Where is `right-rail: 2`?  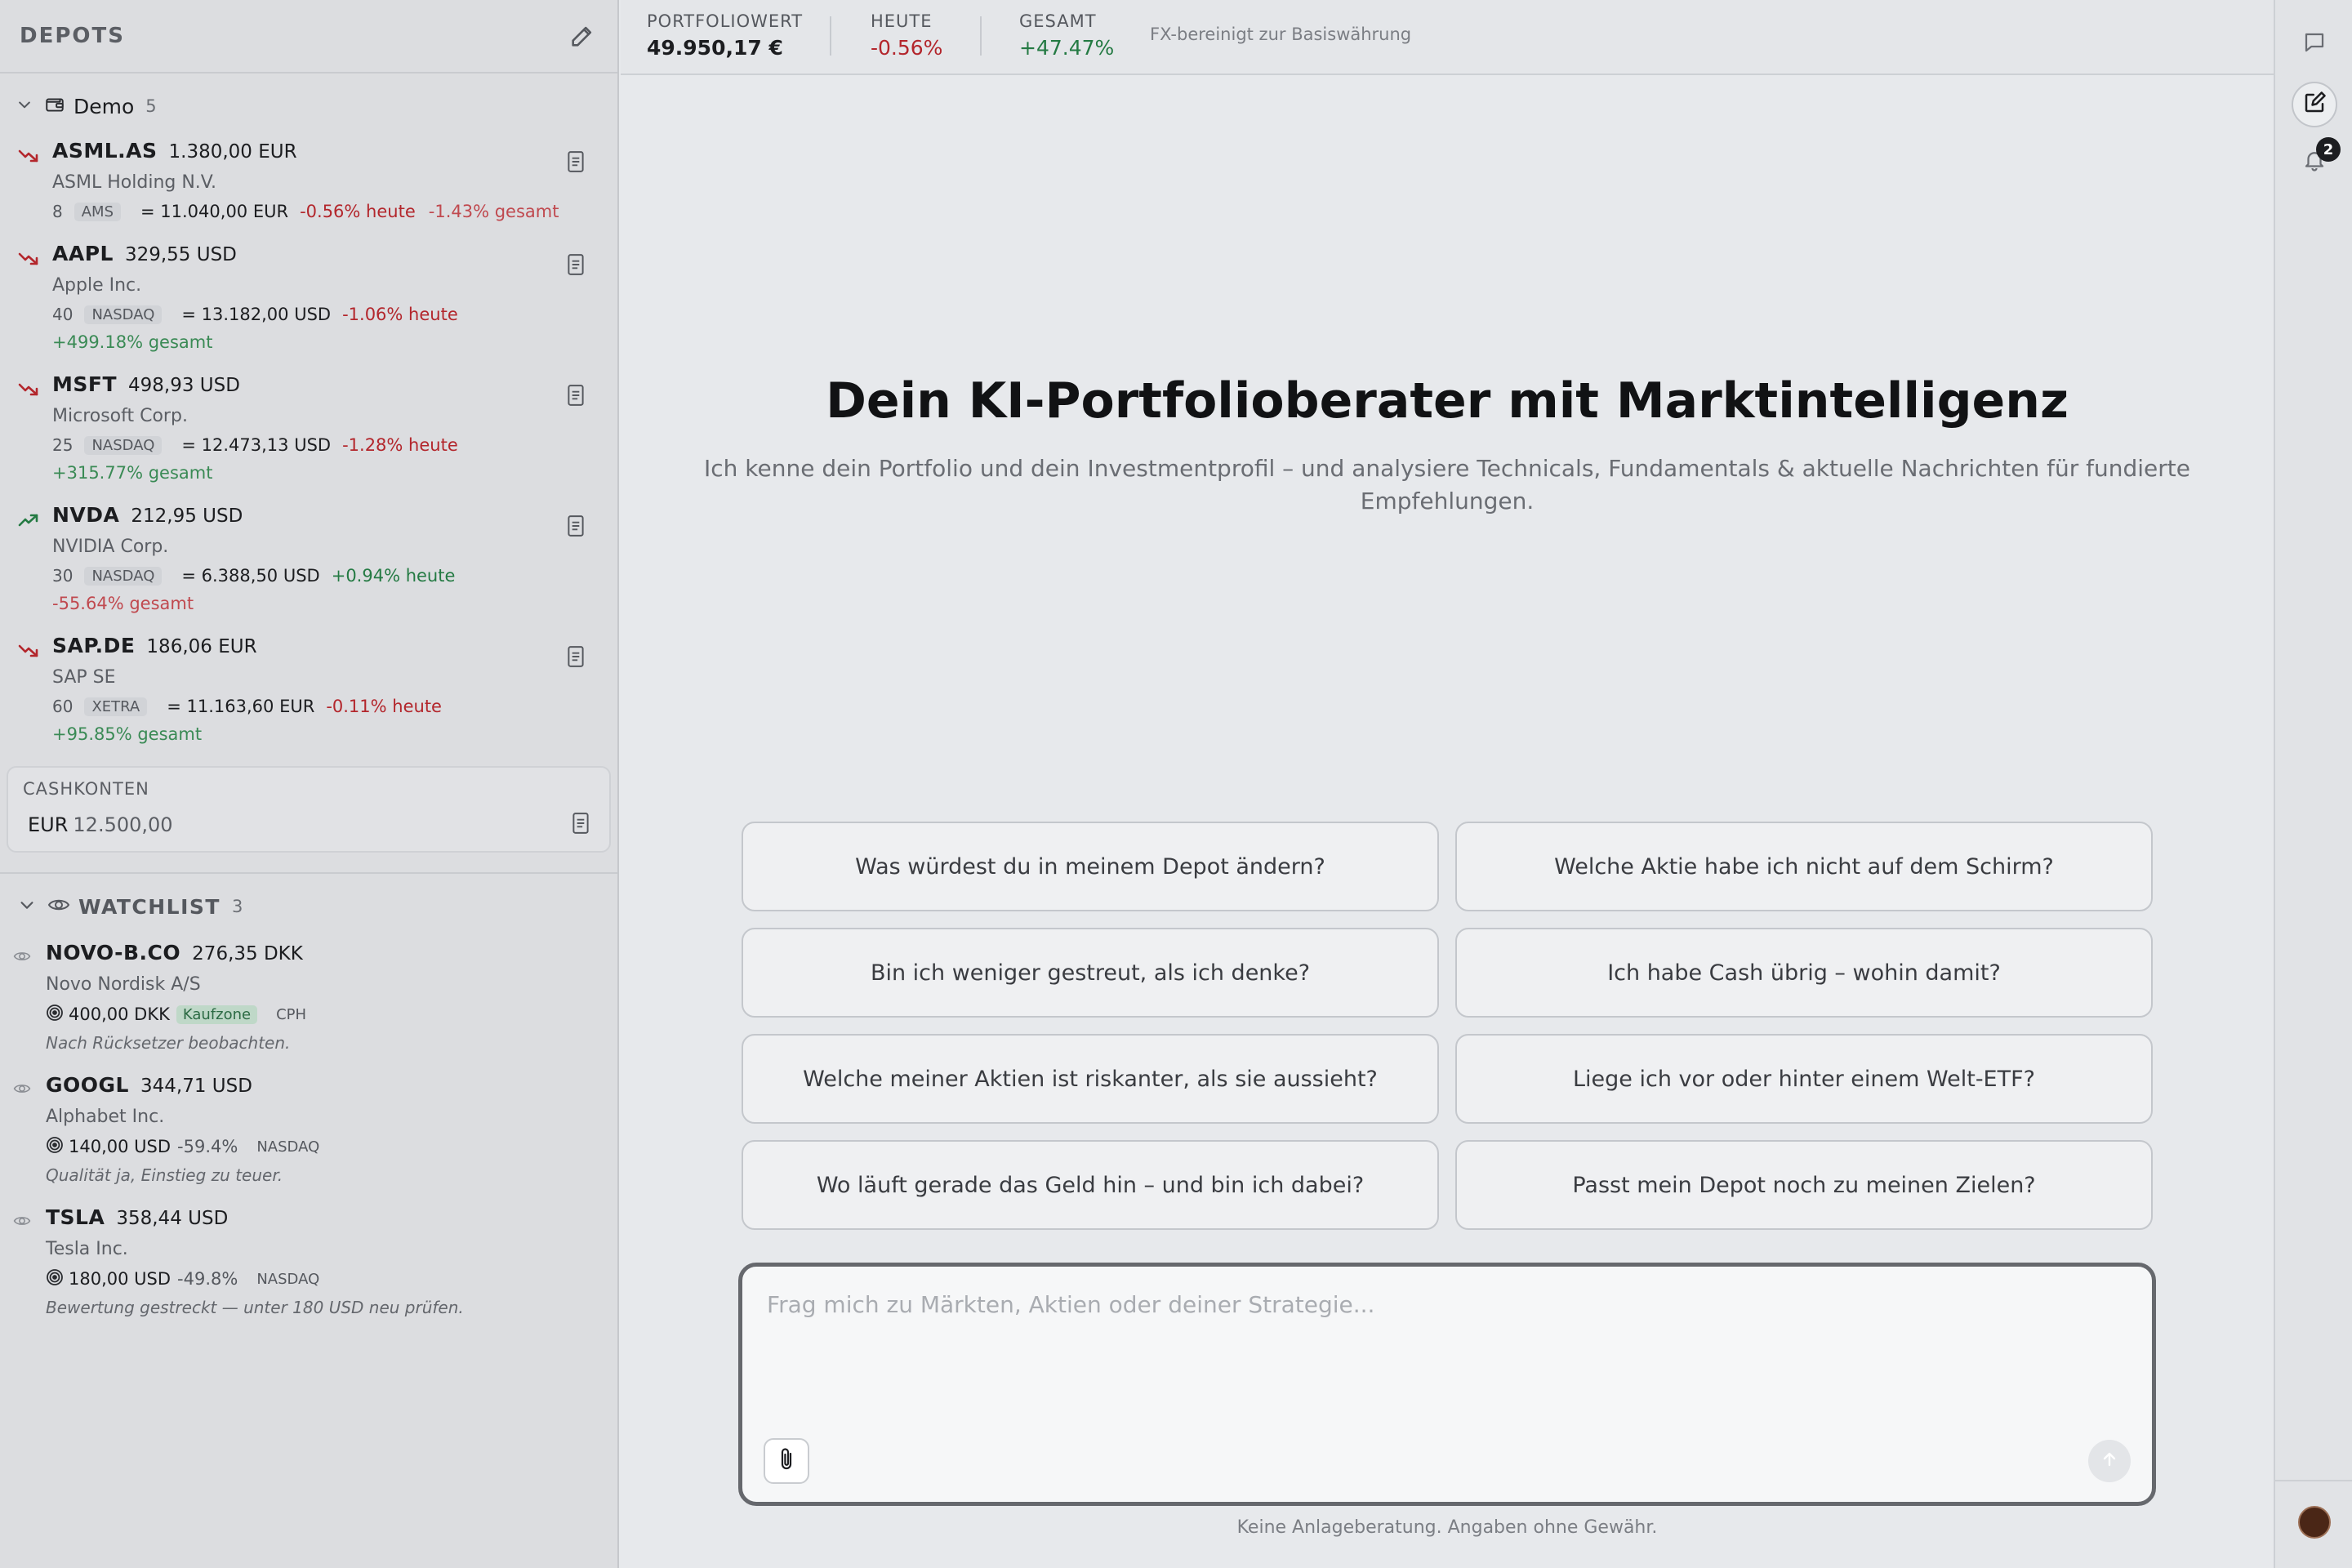 right-rail: 2 is located at coordinates (2313, 784).